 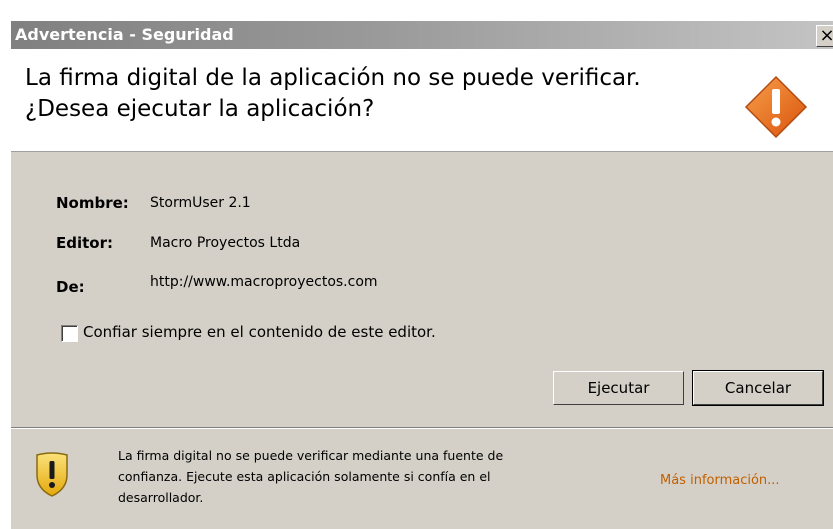 What do you see at coordinates (225, 243) in the screenshot?
I see `publisher-value: Macro Proyectos Ltda` at bounding box center [225, 243].